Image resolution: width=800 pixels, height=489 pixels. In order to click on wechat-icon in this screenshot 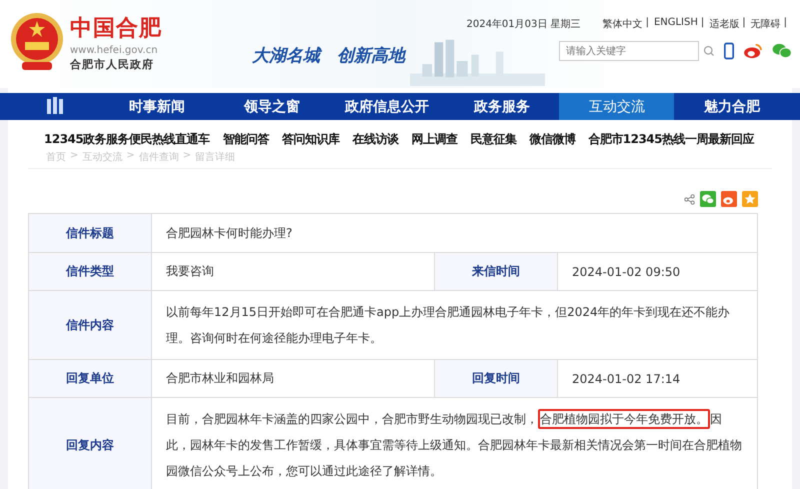, I will do `click(782, 51)`.